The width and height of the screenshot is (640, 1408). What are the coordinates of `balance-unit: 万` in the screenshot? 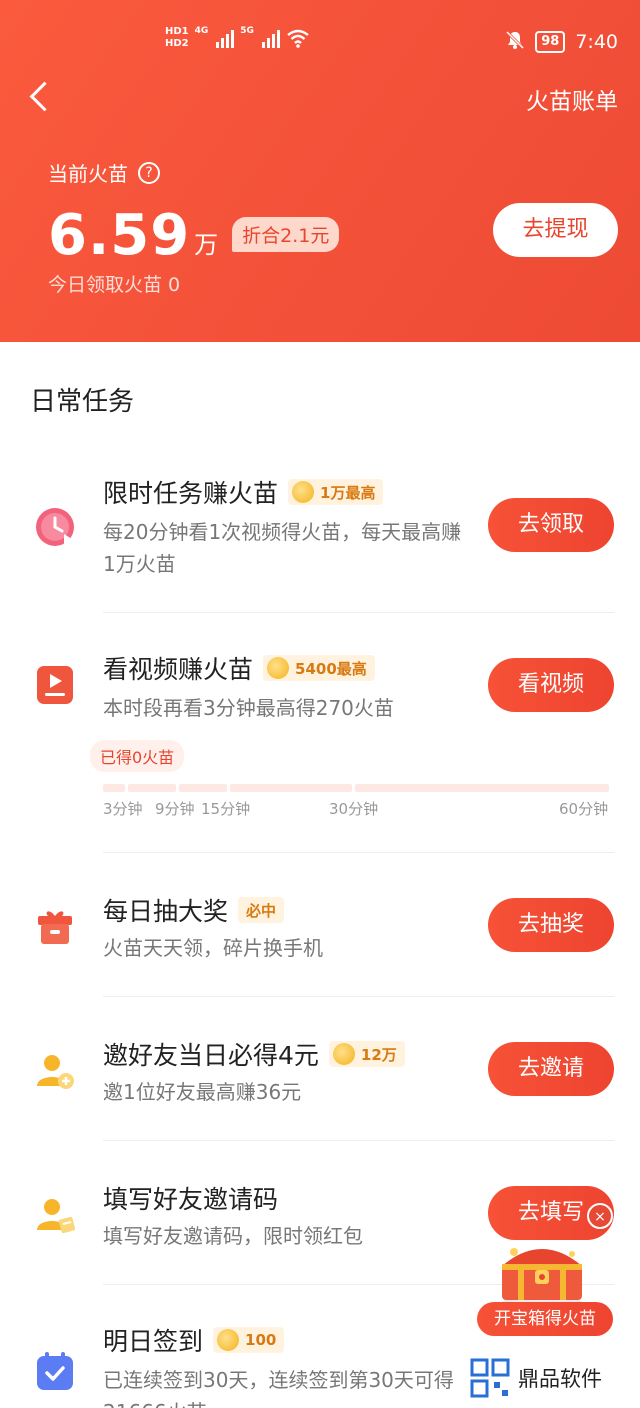 It's located at (206, 245).